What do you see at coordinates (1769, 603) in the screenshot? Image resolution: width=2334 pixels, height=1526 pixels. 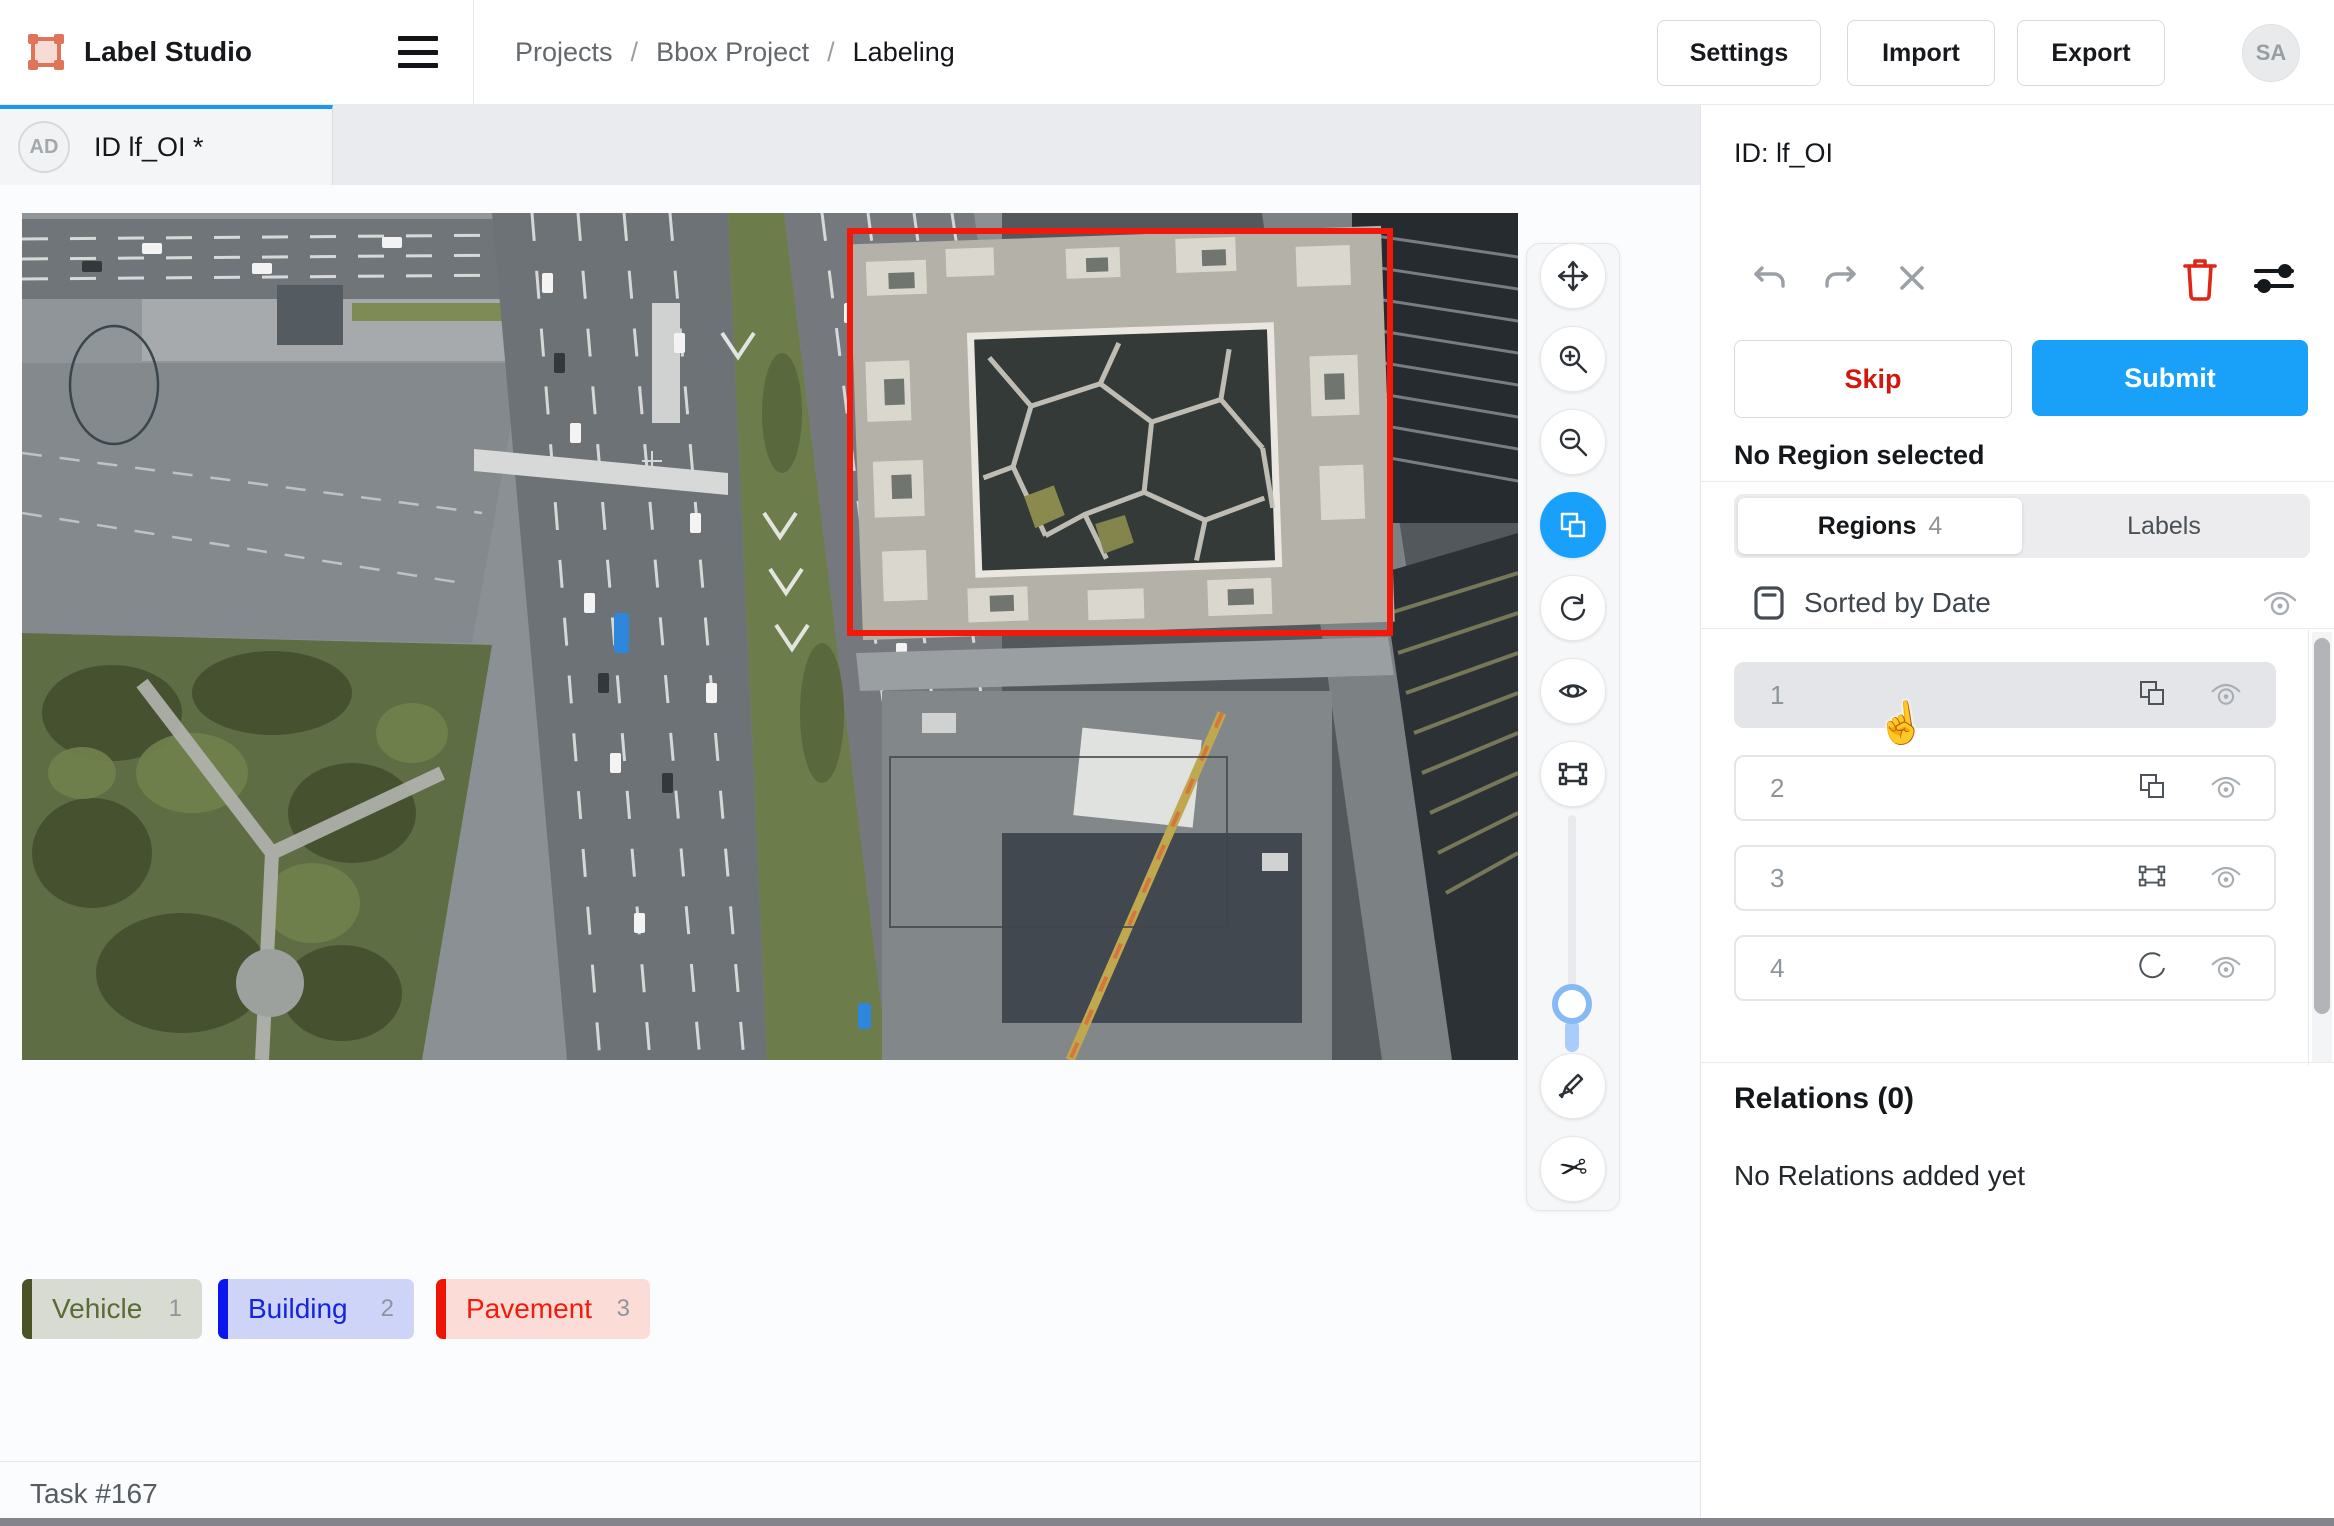 I see `journal-icon` at bounding box center [1769, 603].